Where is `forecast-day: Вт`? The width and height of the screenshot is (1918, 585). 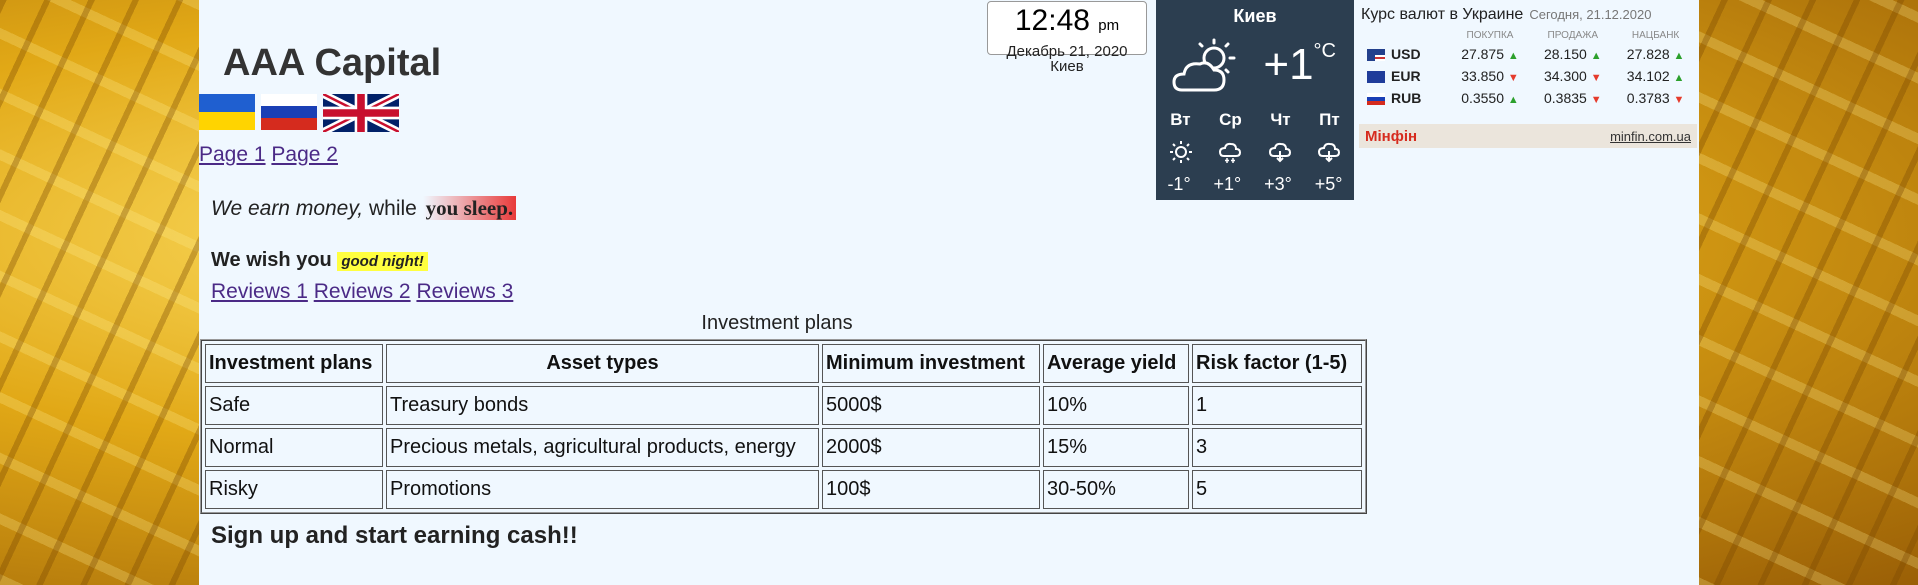 forecast-day: Вт is located at coordinates (1180, 119).